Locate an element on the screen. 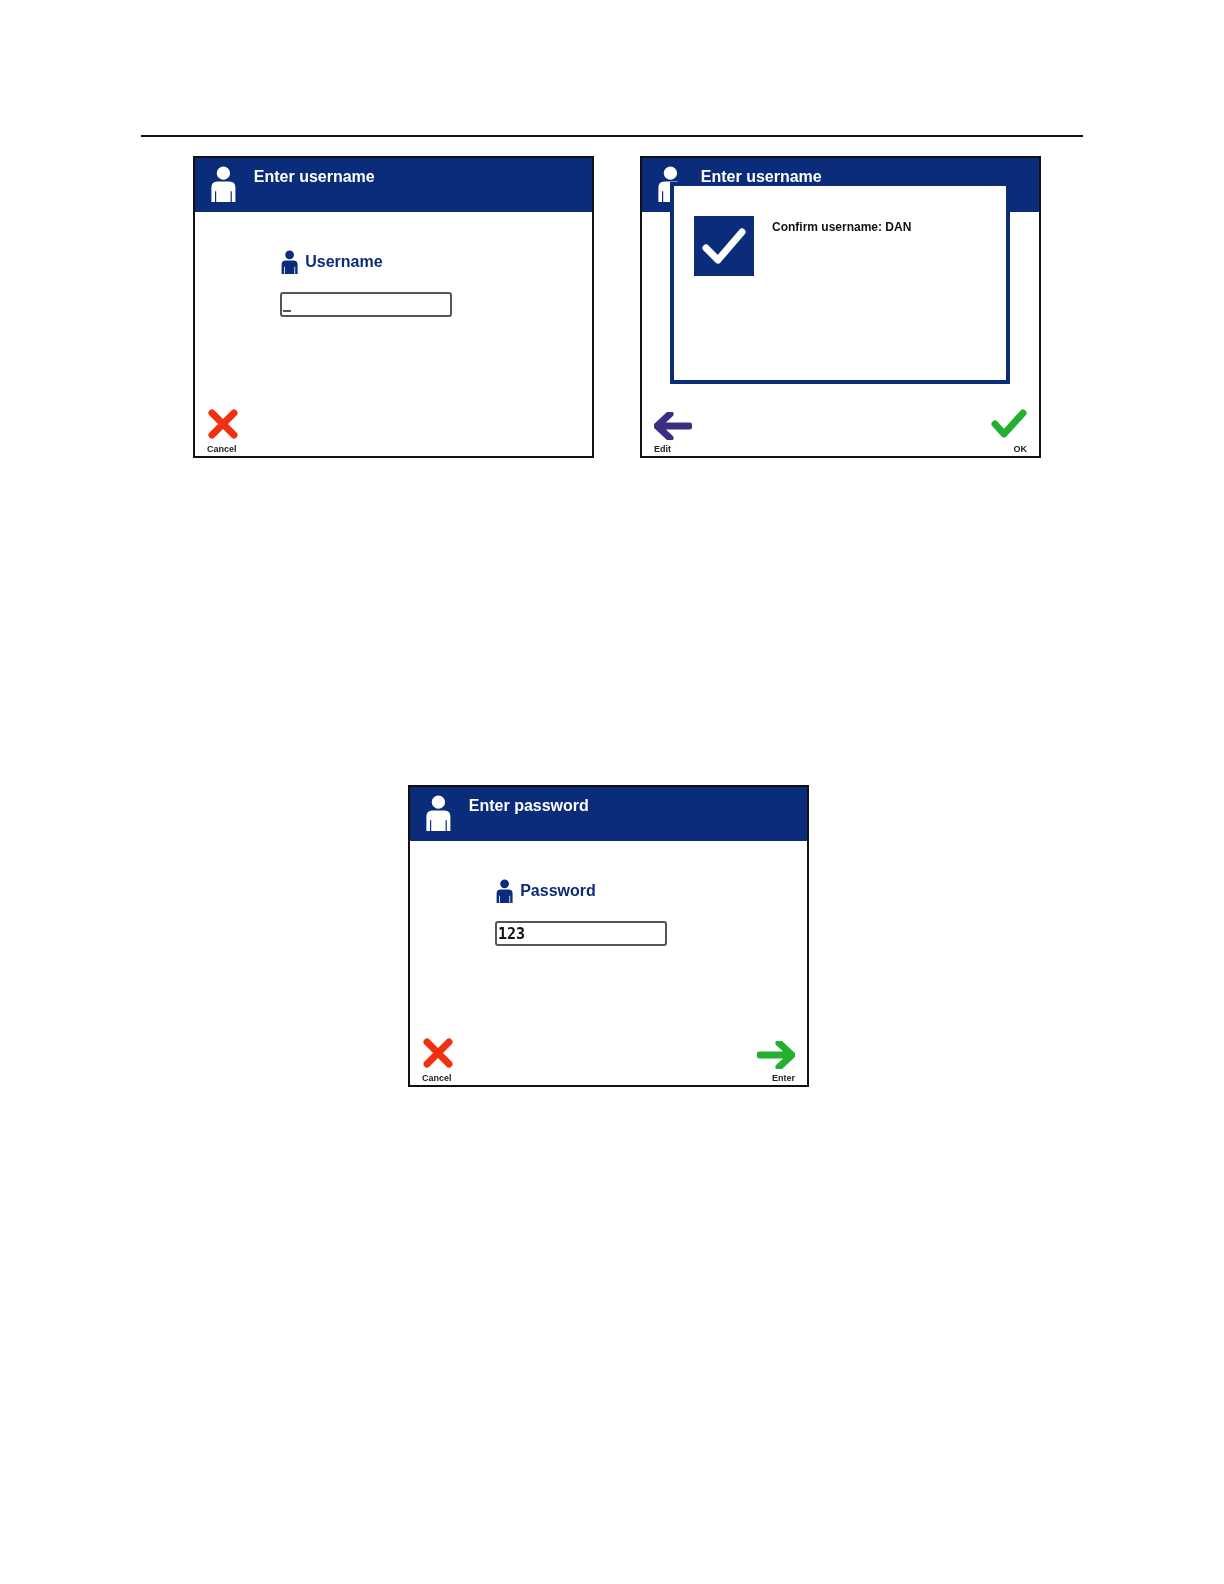 The width and height of the screenshot is (1224, 1584). text-cursor-icon is located at coordinates (287, 311).